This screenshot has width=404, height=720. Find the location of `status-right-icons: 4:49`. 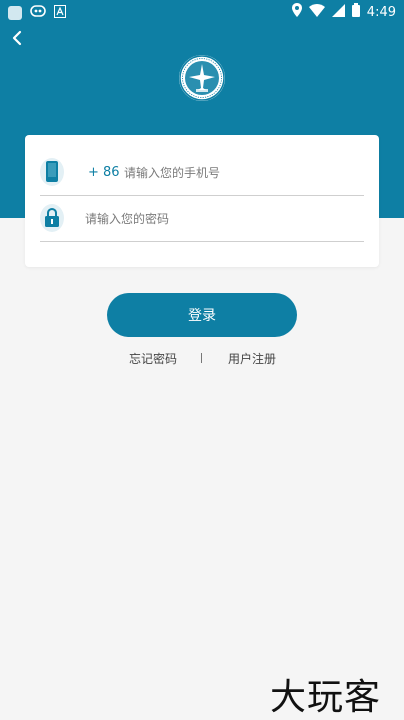

status-right-icons: 4:49 is located at coordinates (343, 12).